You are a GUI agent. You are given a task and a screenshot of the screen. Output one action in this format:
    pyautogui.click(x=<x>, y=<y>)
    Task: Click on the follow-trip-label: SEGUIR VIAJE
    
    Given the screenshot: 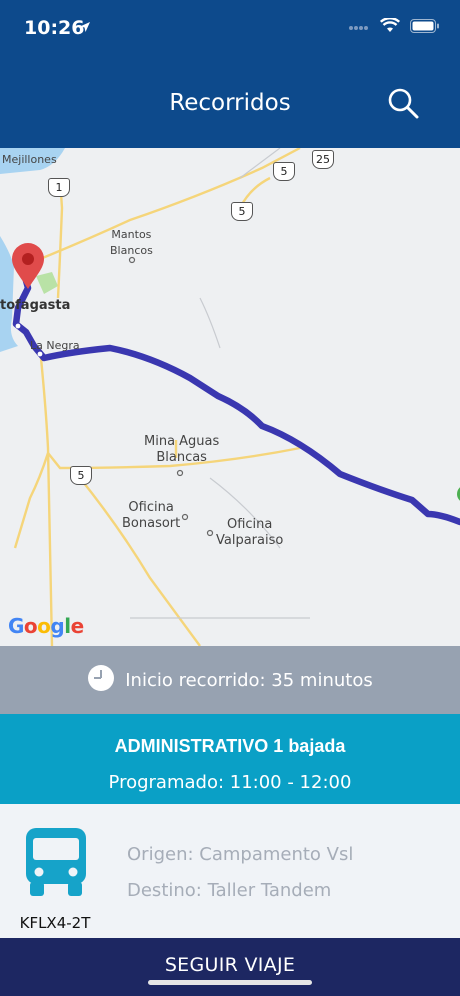 What is the action you would take?
    pyautogui.click(x=230, y=965)
    